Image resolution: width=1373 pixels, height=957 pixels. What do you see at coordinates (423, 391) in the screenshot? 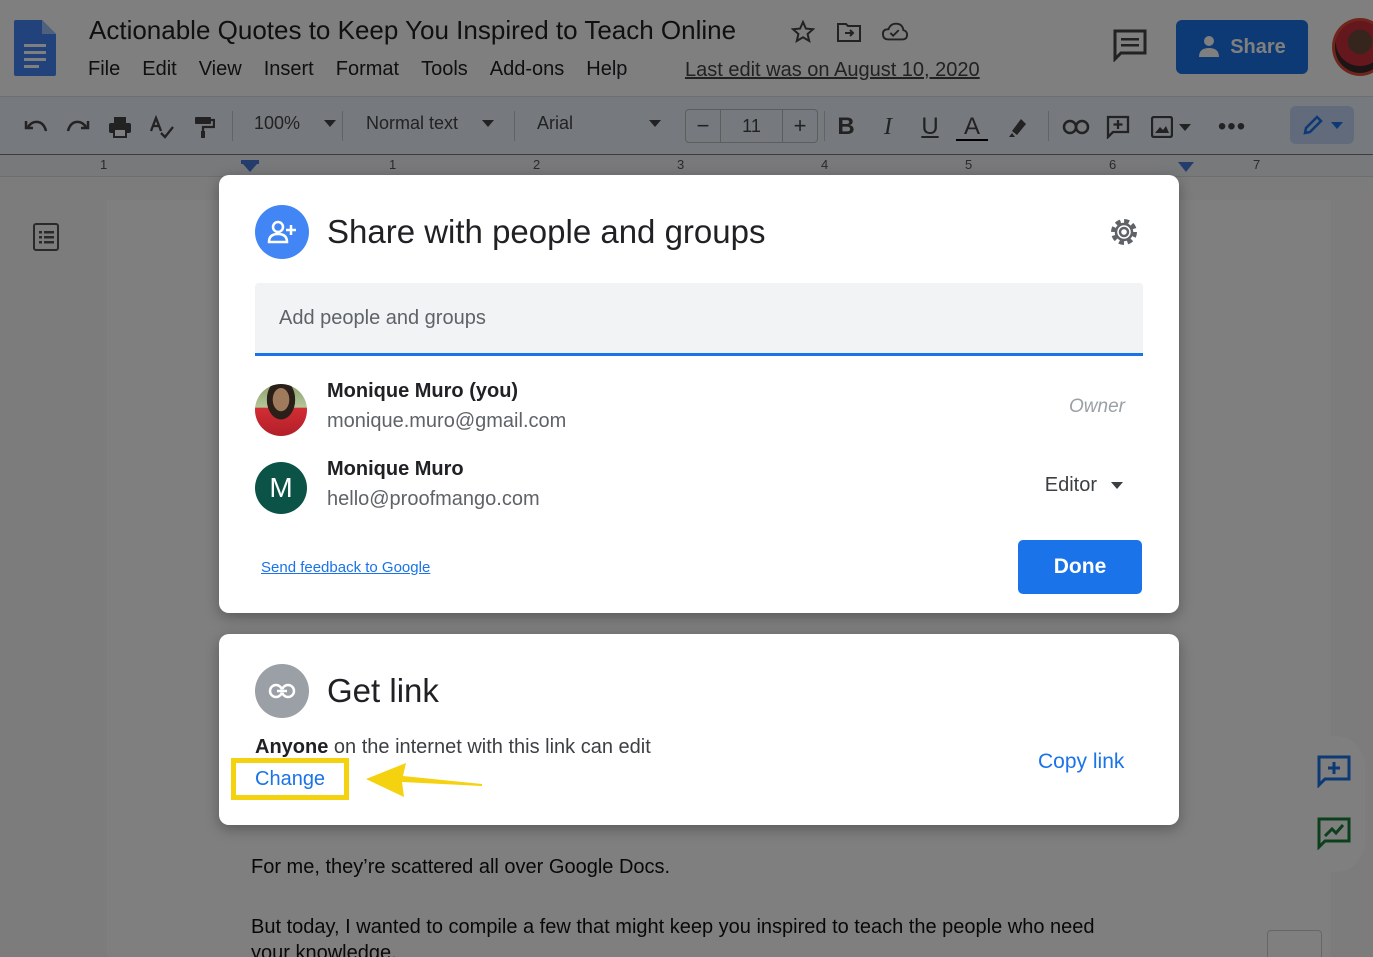
I see `person-name: Monique Muro (you)` at bounding box center [423, 391].